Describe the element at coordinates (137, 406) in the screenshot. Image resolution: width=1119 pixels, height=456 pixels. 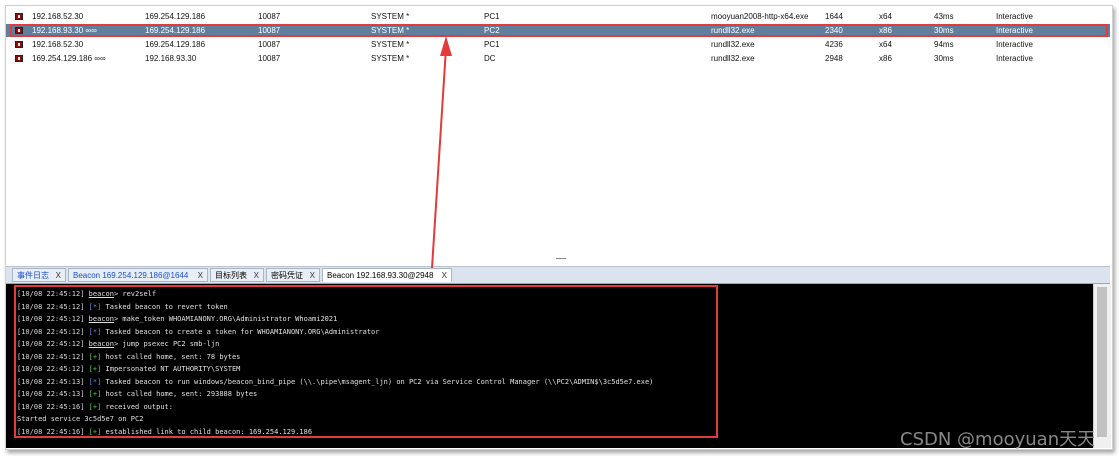
I see `console-text: received output:` at that location.